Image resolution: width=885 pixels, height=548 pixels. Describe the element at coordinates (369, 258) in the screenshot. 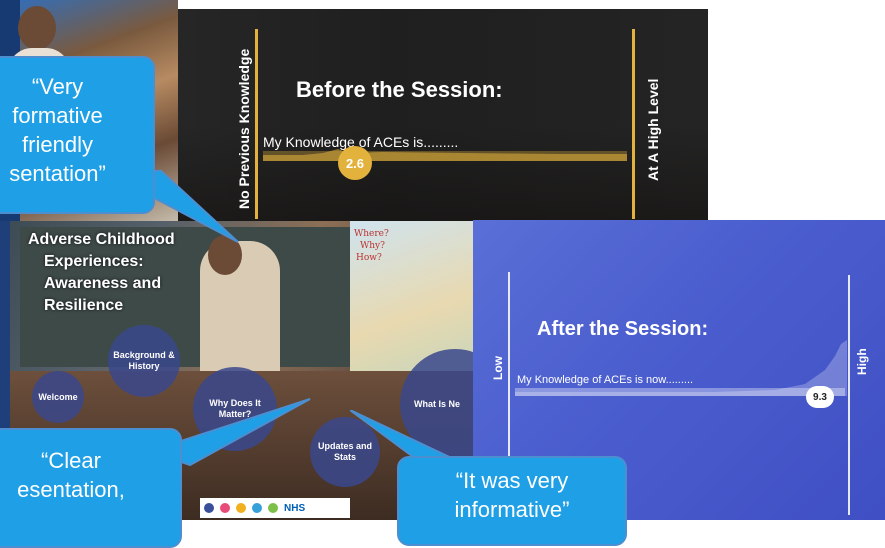

I see `board-word-how: How?` at that location.